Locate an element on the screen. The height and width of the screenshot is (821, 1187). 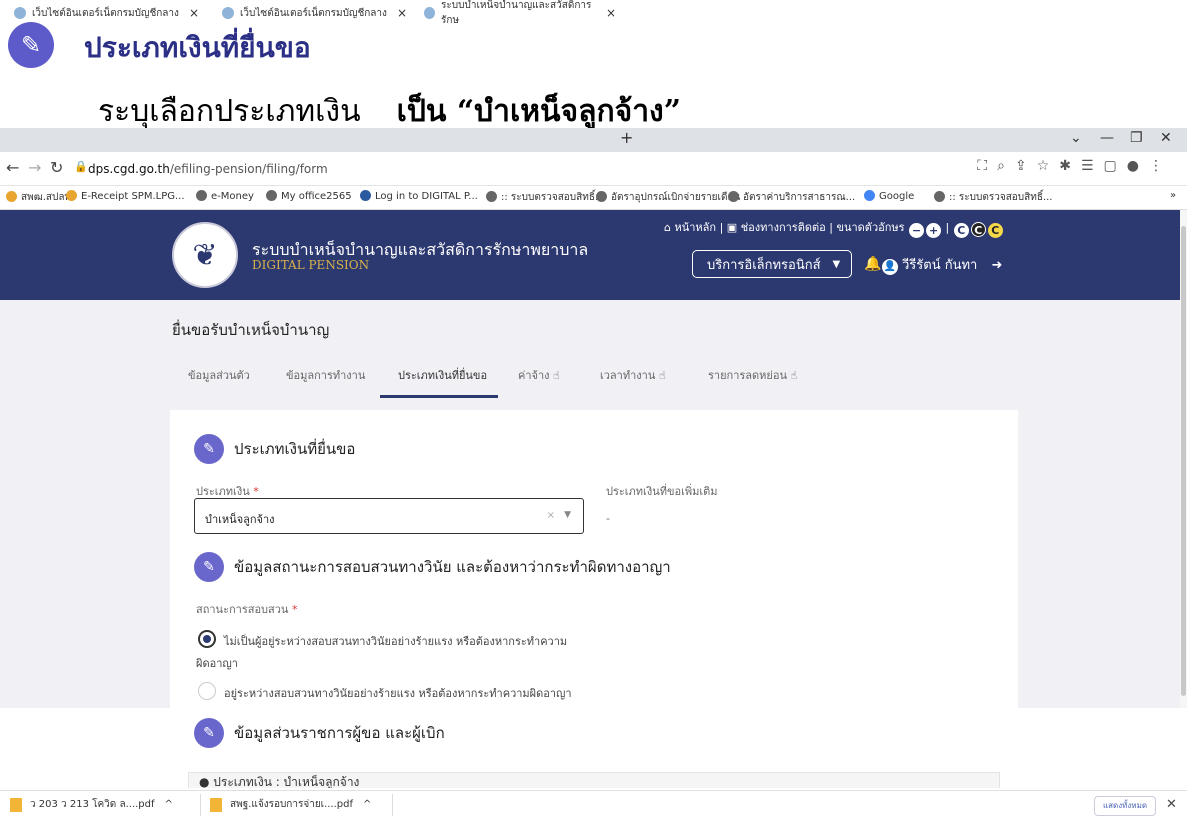
user-name: วีรีรัตน์ กันทา is located at coordinates (940, 265).